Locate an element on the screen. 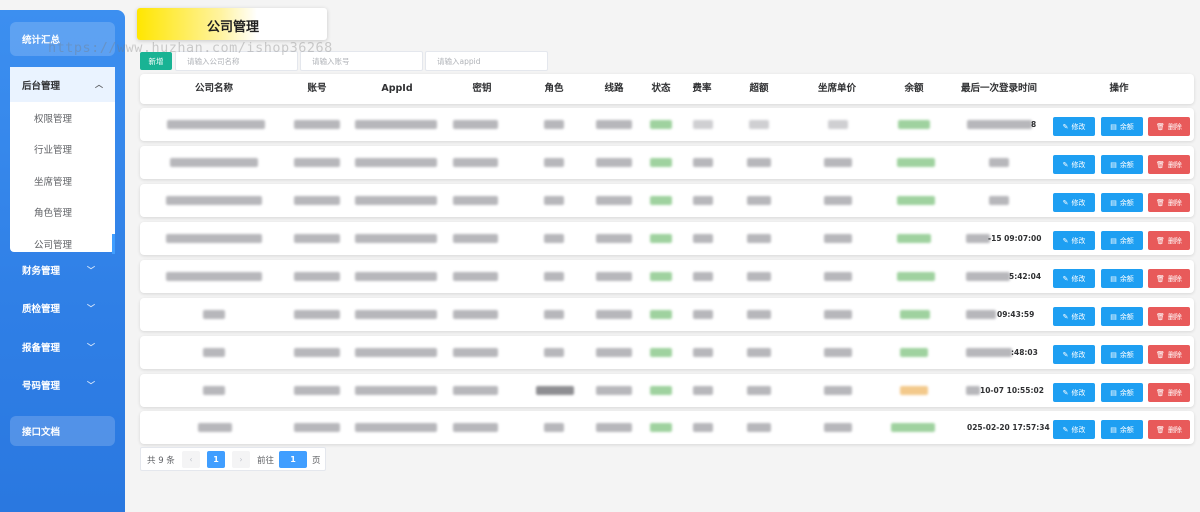 The height and width of the screenshot is (512, 1200). sidebar-item-label: 坐席管理 is located at coordinates (53, 182).